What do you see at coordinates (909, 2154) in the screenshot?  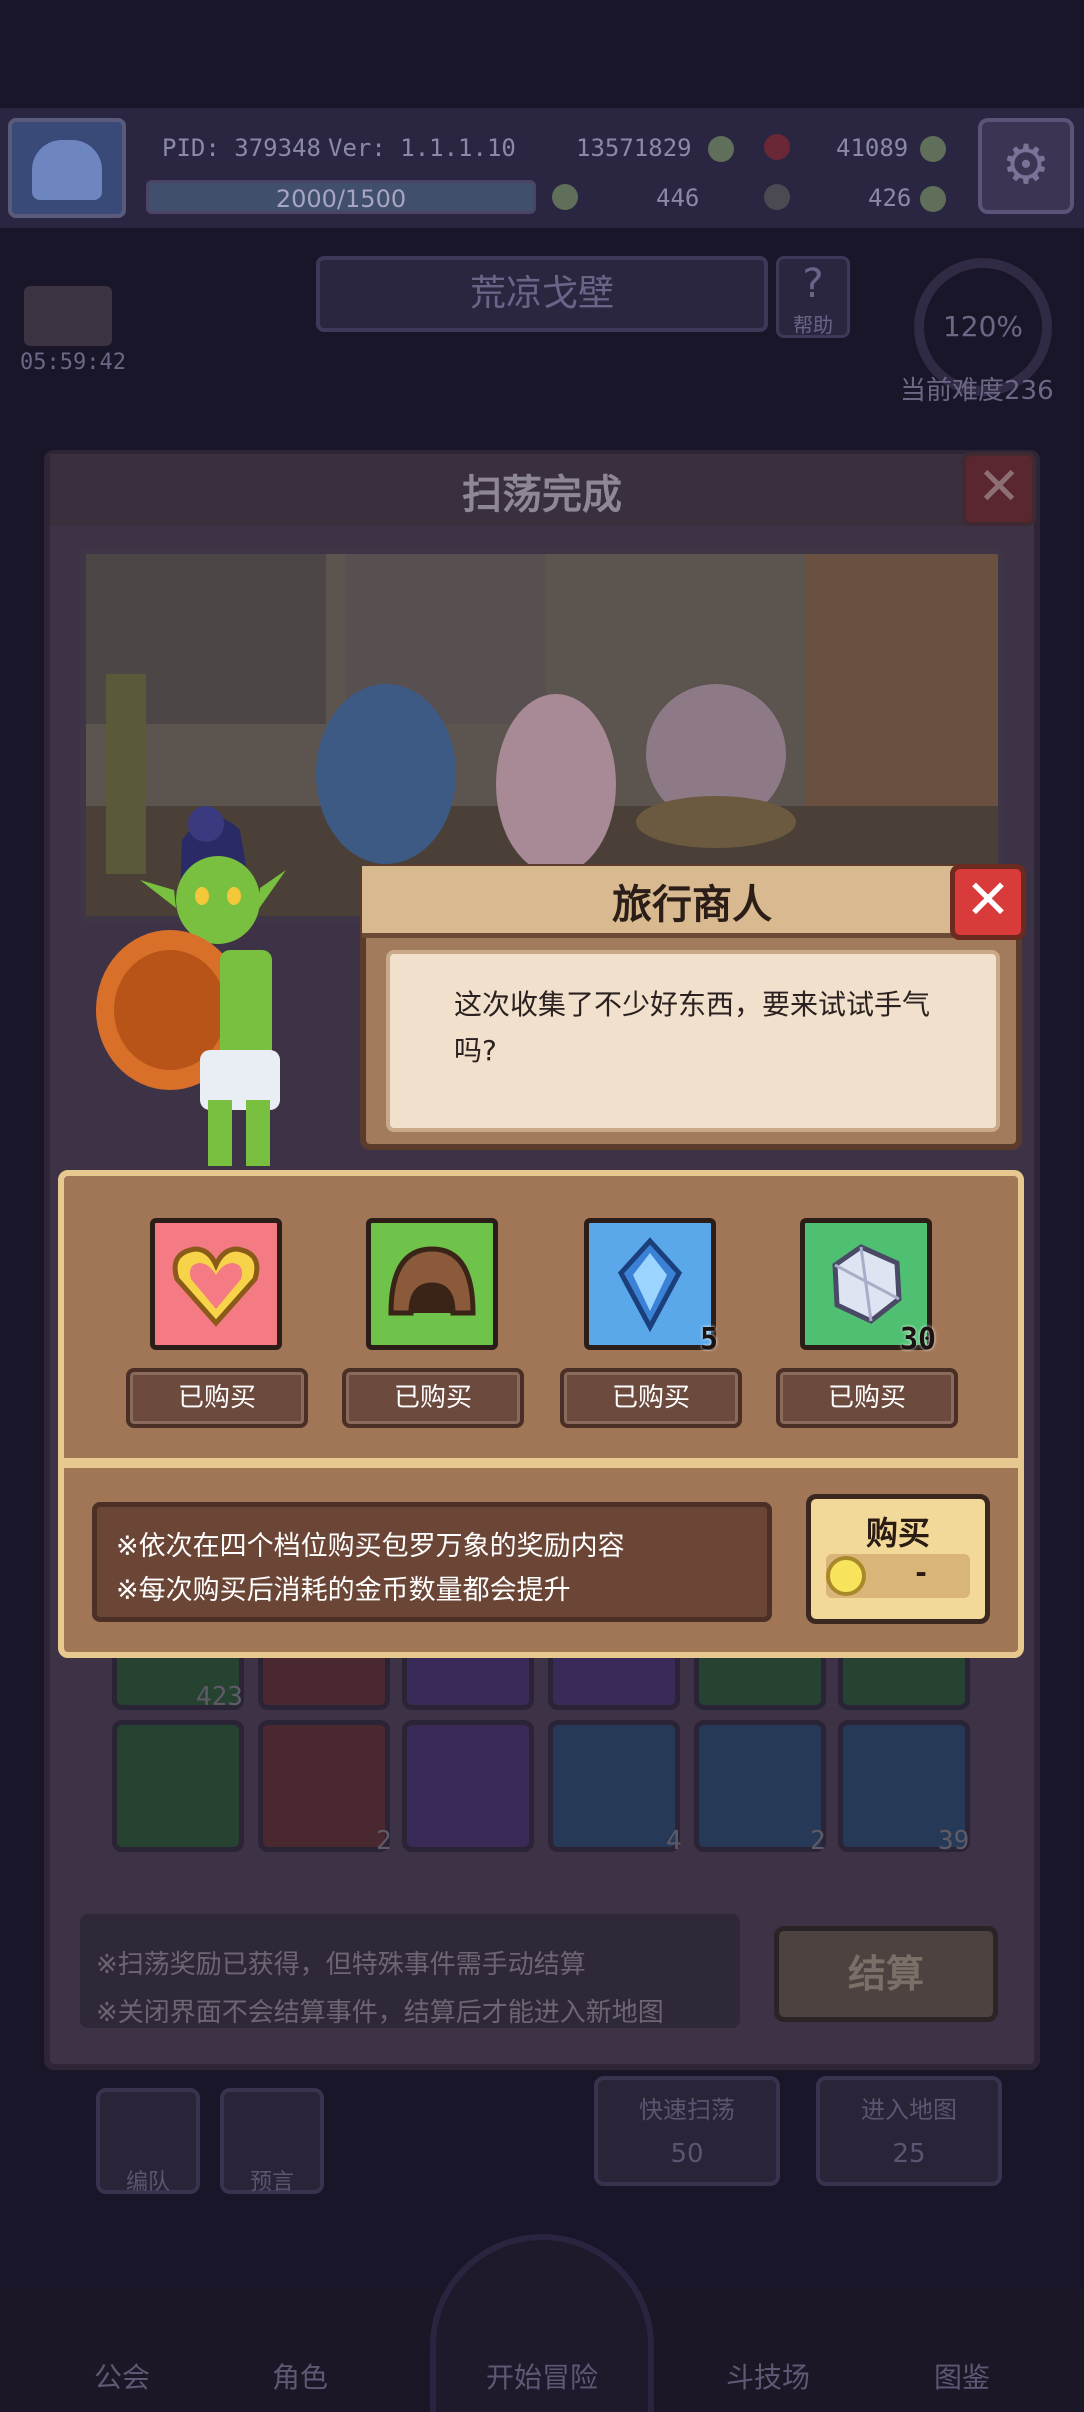 I see `enter-map-cost: 25` at bounding box center [909, 2154].